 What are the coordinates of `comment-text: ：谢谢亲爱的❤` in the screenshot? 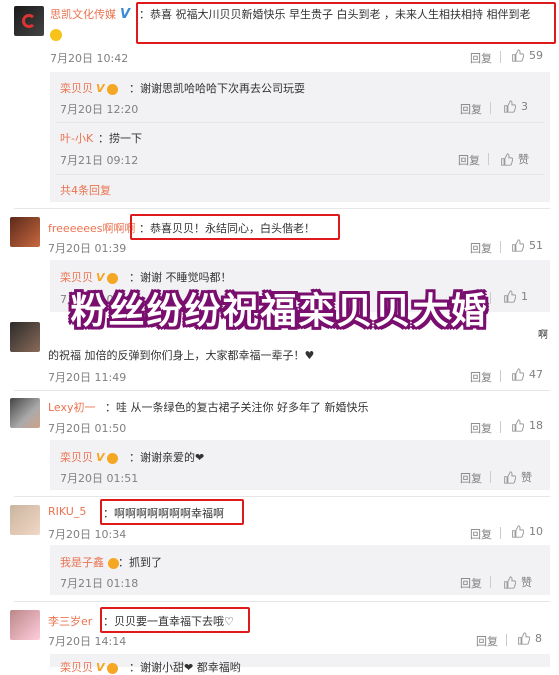 It's located at (167, 457).